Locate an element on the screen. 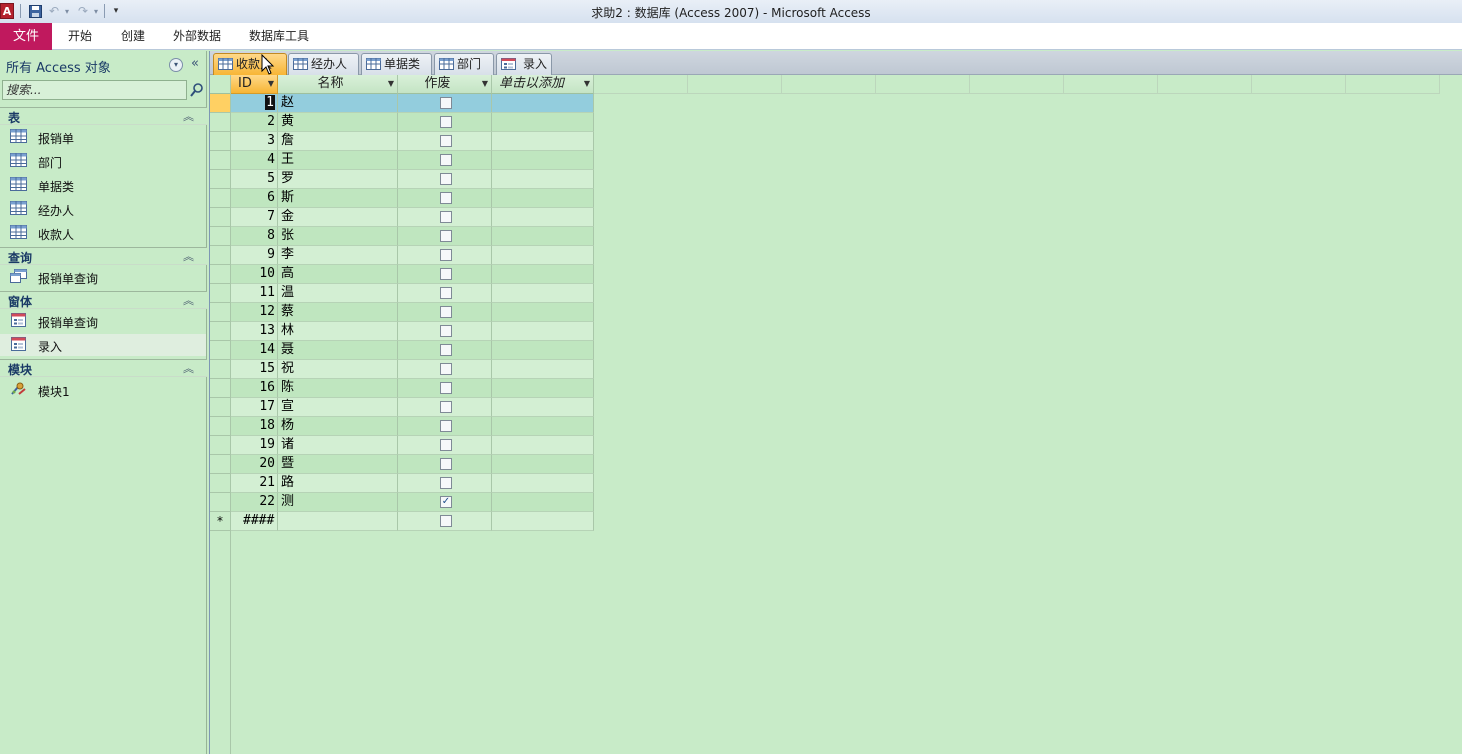  id-cell: 2 is located at coordinates (254, 122).